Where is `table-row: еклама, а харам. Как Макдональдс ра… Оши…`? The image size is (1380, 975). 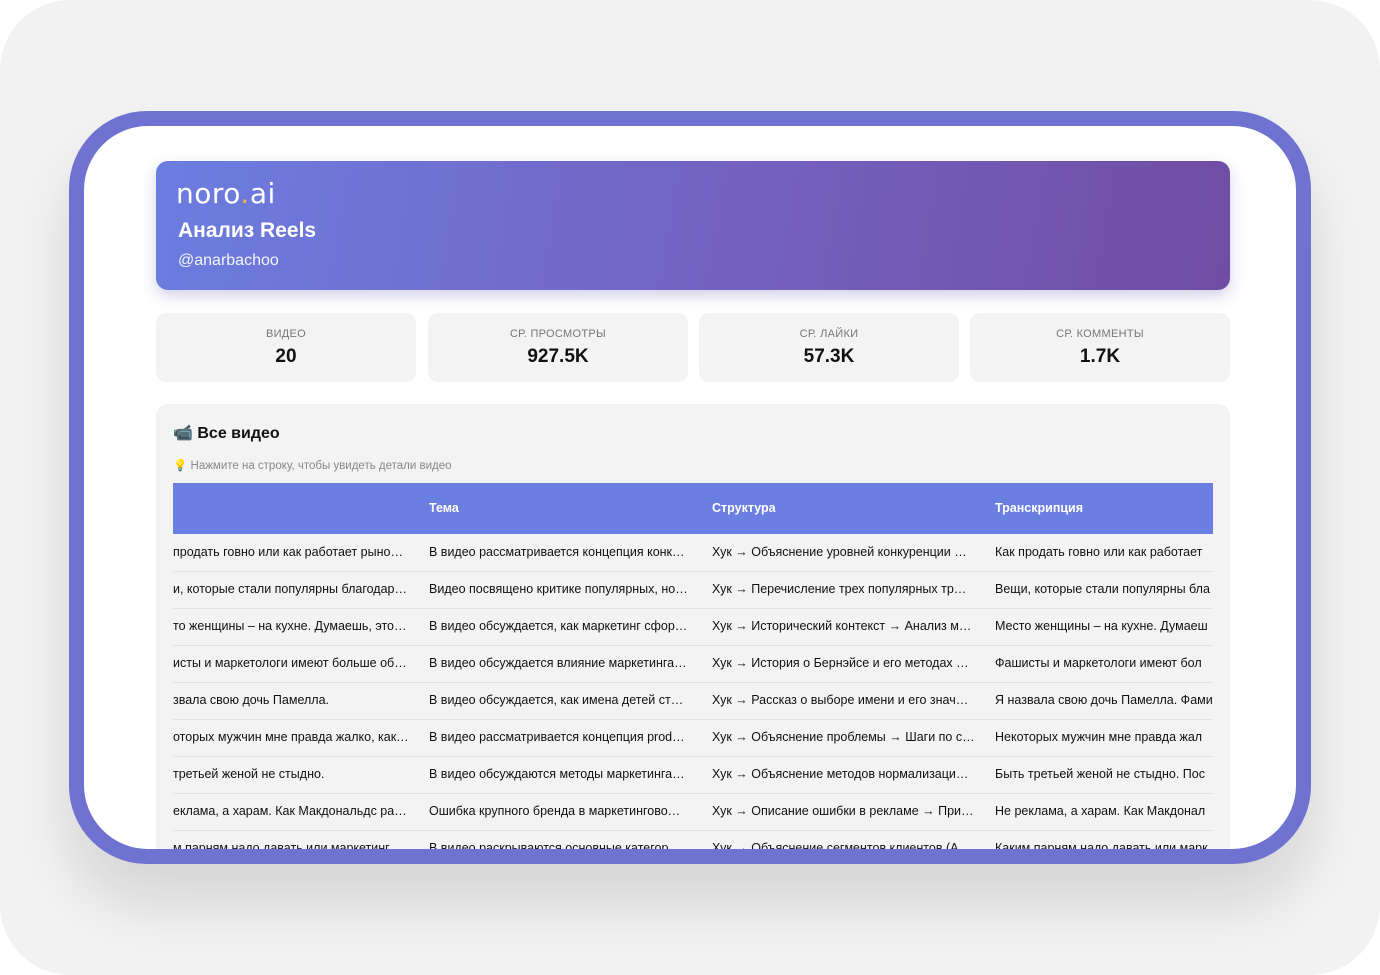 table-row: еклама, а харам. Как Макдональдс ра… Оши… is located at coordinates (693, 812).